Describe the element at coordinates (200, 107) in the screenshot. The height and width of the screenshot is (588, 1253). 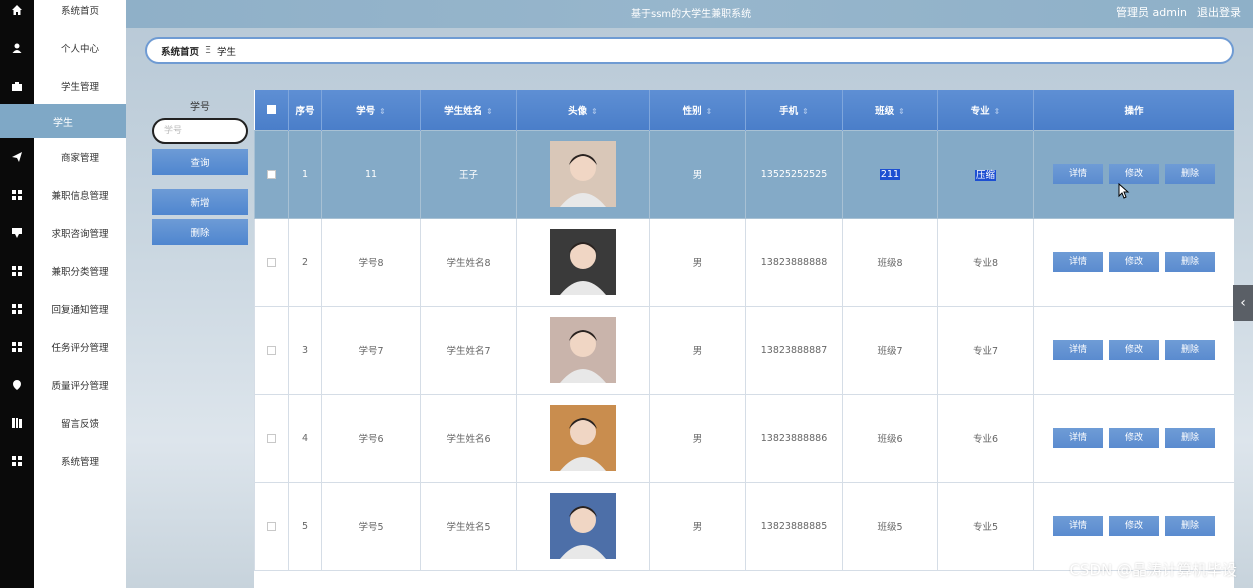
I see `search-label: 学号` at that location.